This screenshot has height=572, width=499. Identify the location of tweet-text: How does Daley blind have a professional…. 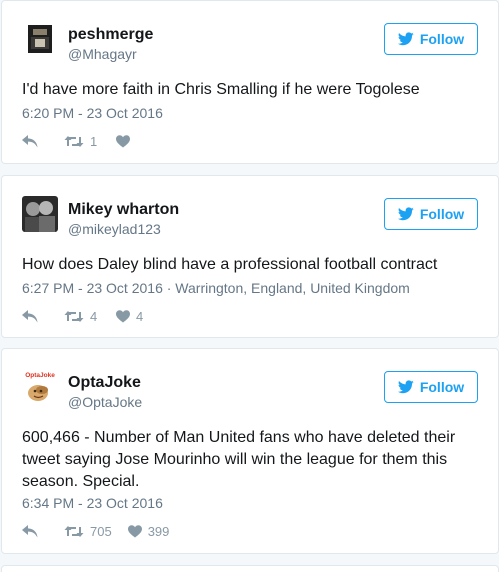
(230, 264).